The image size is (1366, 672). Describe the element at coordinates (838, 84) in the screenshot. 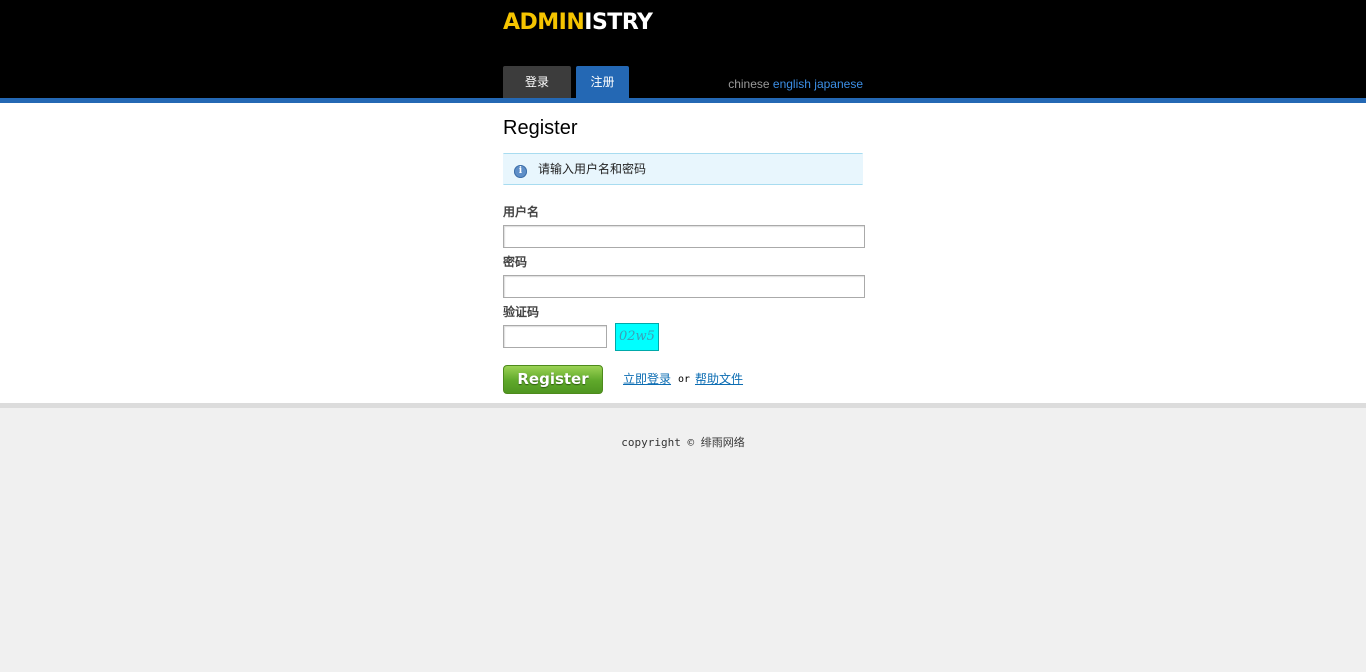

I see `lang-japanese: japanese` at that location.